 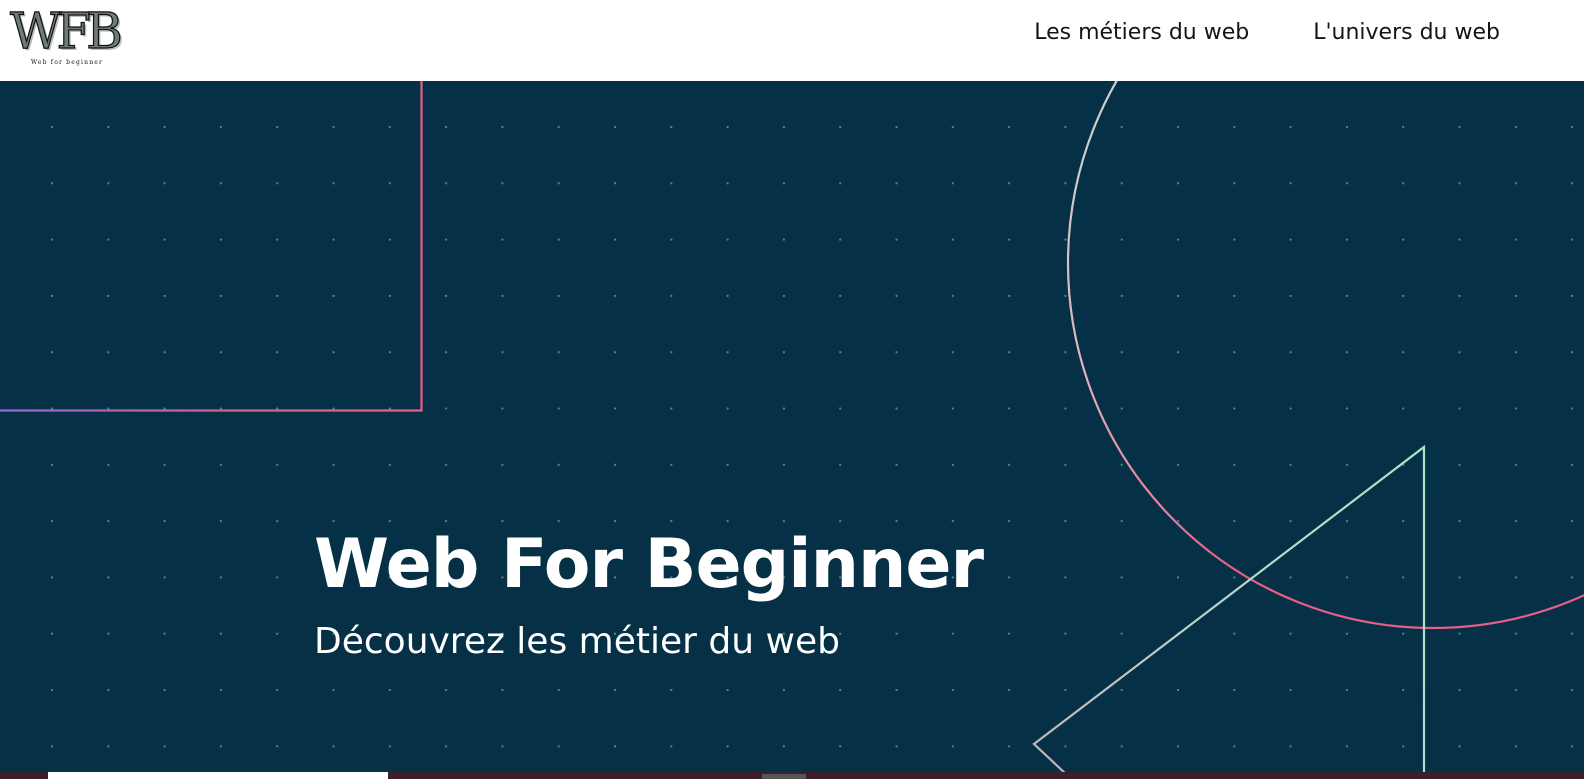 I want to click on hero-title: Web For Beginner, so click(x=649, y=564).